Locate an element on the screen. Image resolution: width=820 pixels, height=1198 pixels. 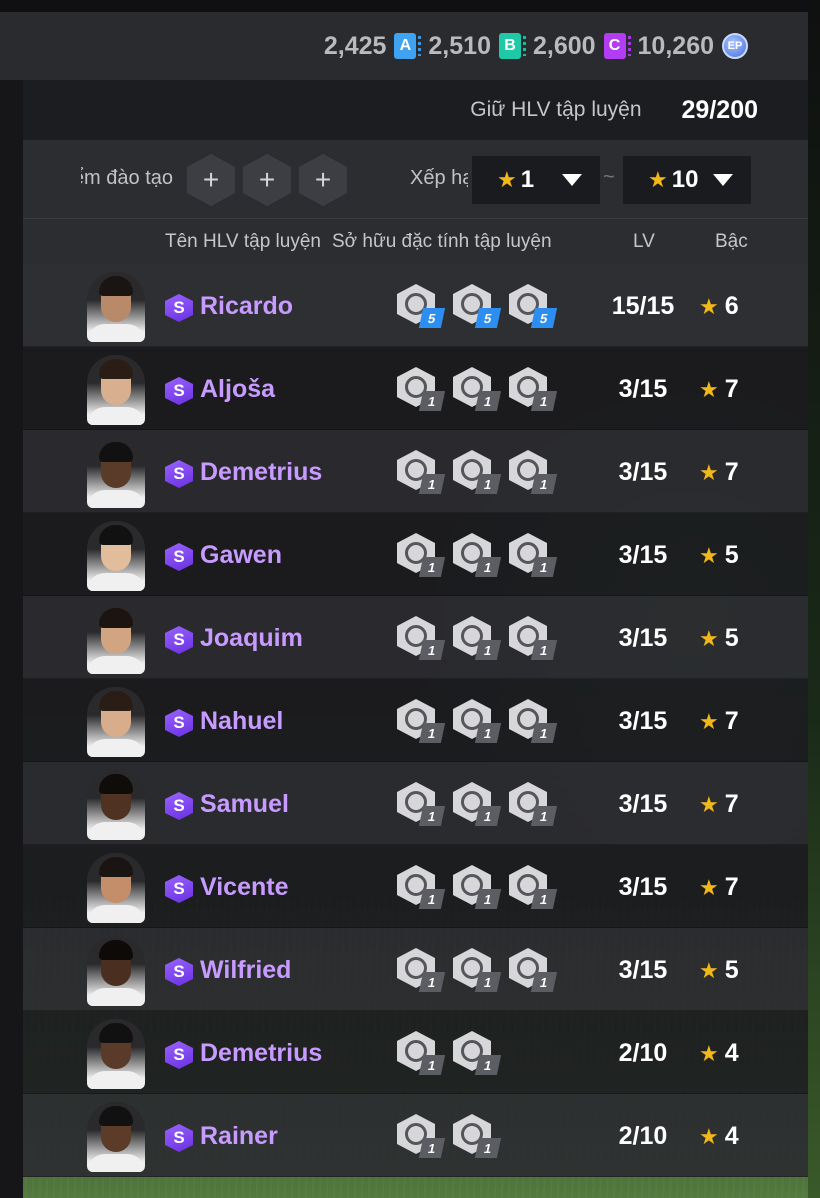
add-training-slot-1-button: + is located at coordinates (211, 180).